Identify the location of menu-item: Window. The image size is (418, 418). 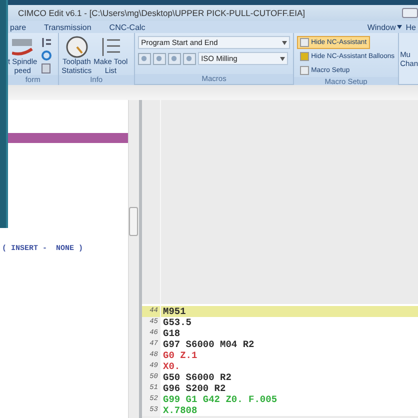
(384, 27).